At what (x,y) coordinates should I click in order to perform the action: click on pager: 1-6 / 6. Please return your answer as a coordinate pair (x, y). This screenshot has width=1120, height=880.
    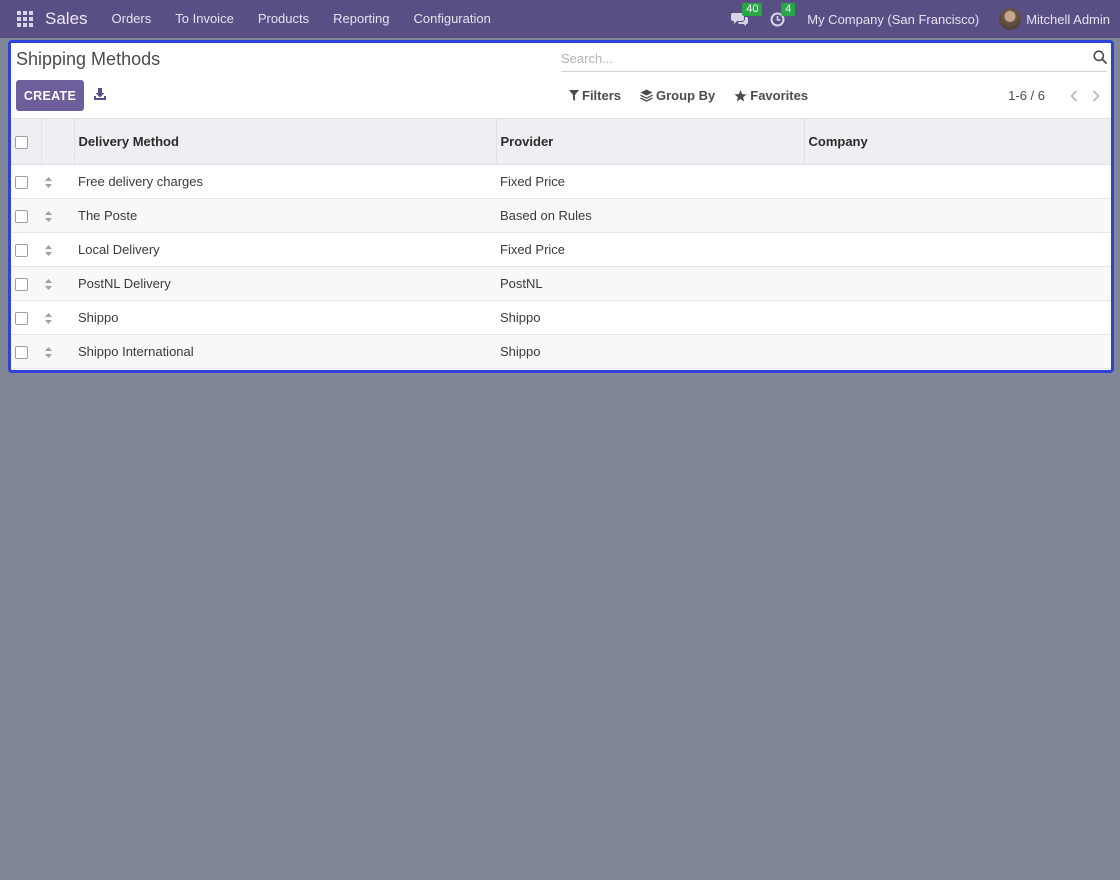
    Looking at the image, I should click on (1055, 95).